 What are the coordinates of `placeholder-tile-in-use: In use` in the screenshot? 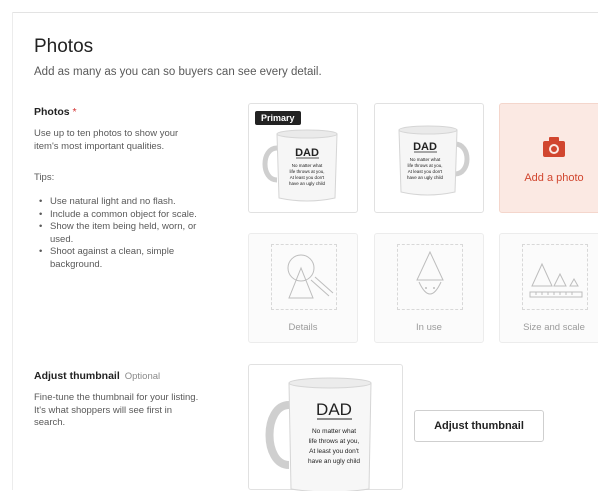 It's located at (429, 288).